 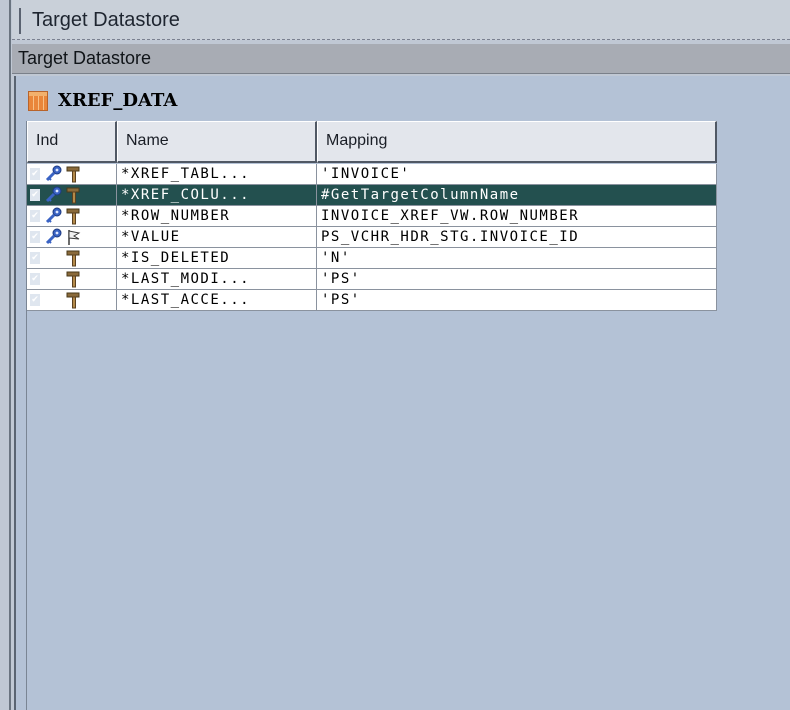 I want to click on flag-icon, so click(x=74, y=237).